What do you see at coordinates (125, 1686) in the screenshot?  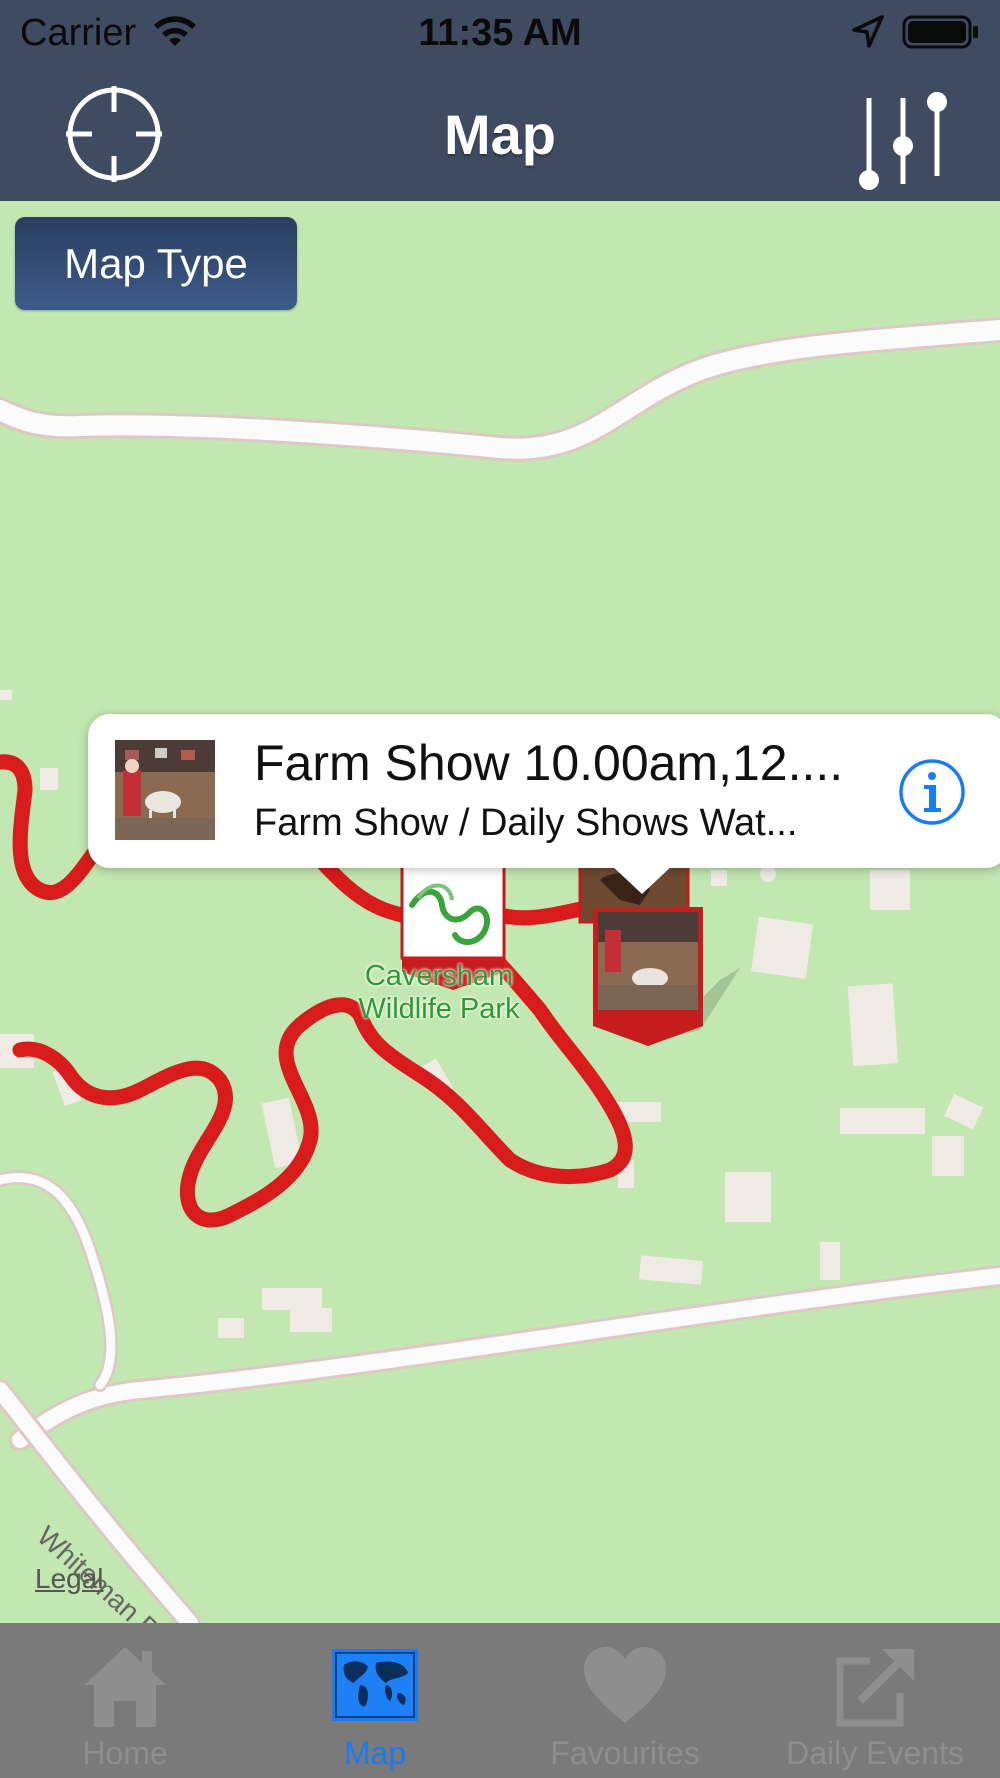 I see `home-icon` at bounding box center [125, 1686].